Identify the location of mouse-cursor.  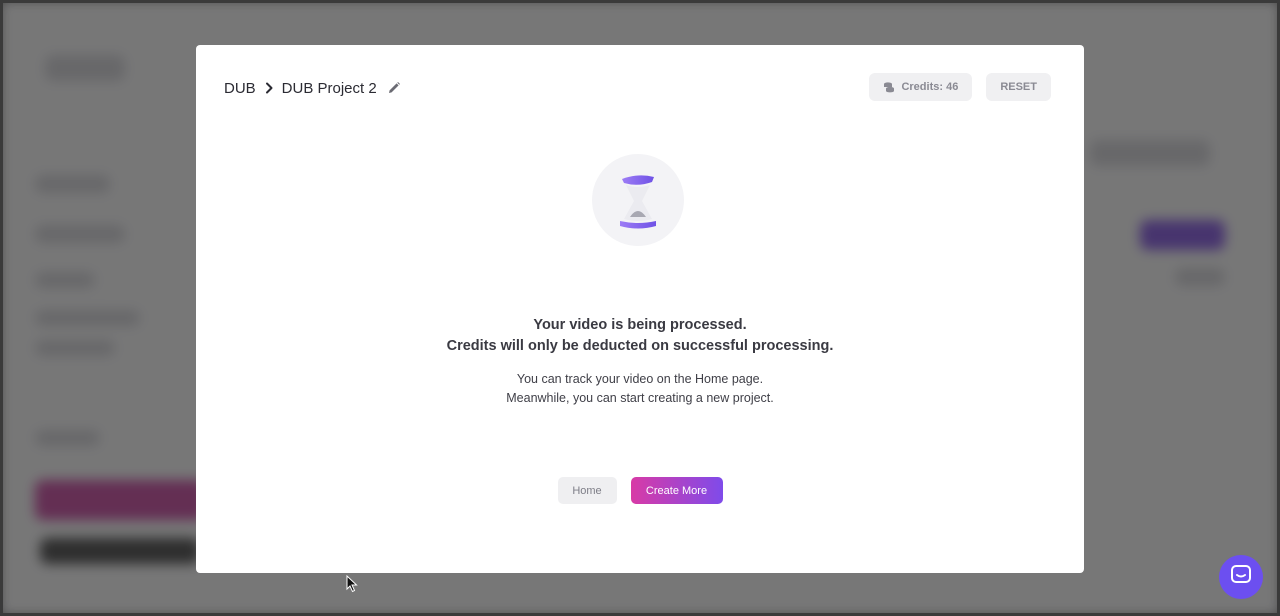
(352, 583).